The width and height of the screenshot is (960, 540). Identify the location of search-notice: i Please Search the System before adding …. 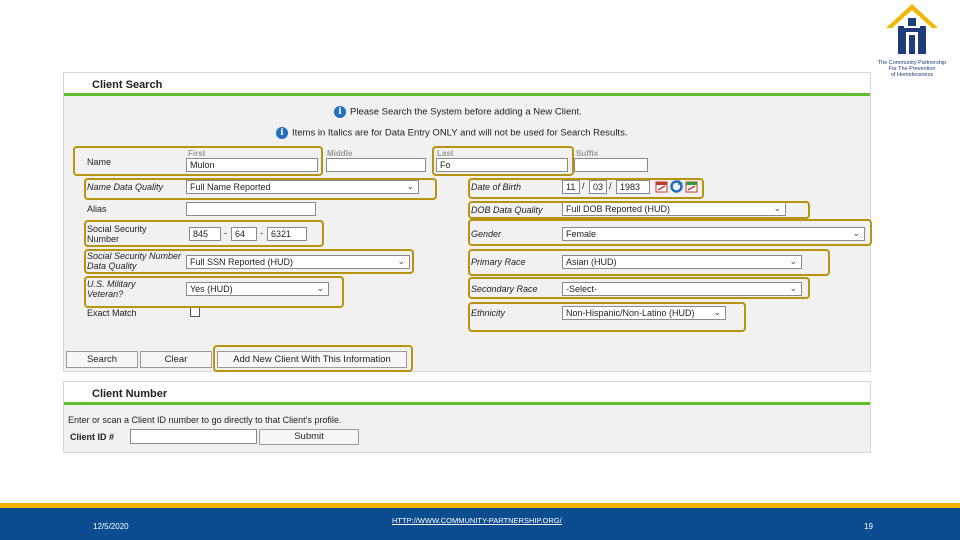
(458, 112).